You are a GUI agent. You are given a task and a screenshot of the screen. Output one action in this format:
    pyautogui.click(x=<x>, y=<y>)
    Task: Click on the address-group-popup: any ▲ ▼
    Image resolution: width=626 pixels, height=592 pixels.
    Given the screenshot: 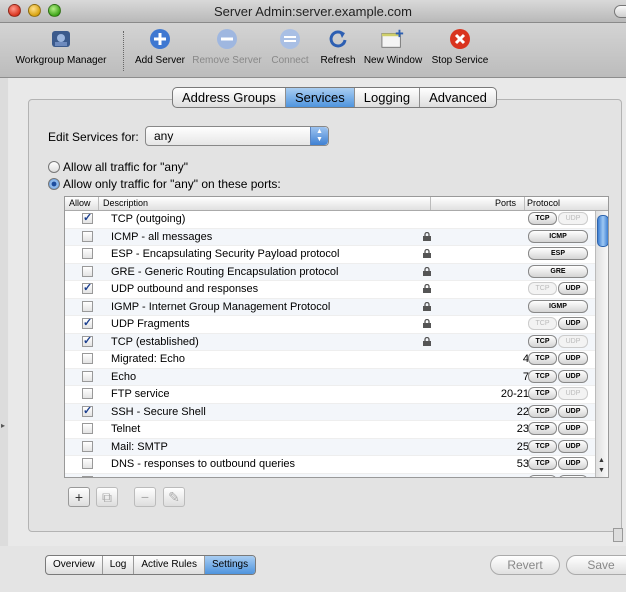 What is the action you would take?
    pyautogui.click(x=237, y=136)
    